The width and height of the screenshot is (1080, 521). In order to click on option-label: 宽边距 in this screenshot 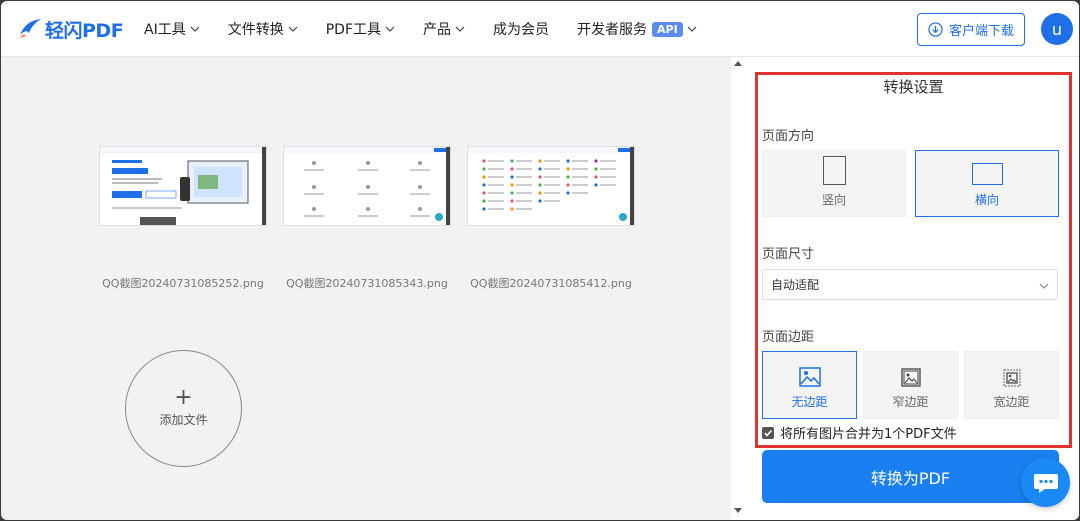, I will do `click(1011, 402)`.